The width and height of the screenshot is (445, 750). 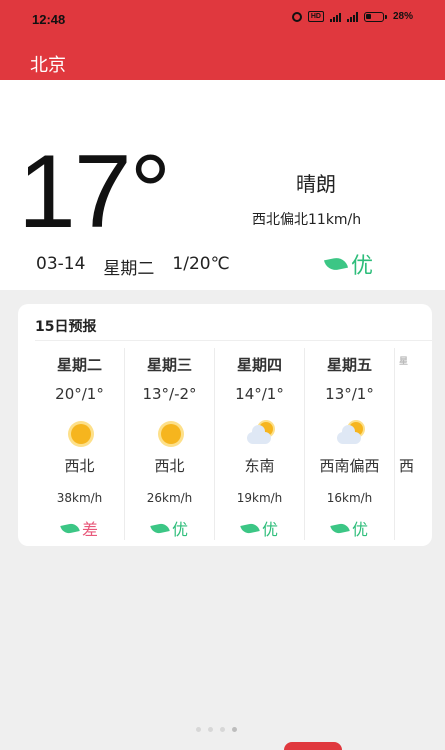 I want to click on alarm-icon, so click(x=296, y=16).